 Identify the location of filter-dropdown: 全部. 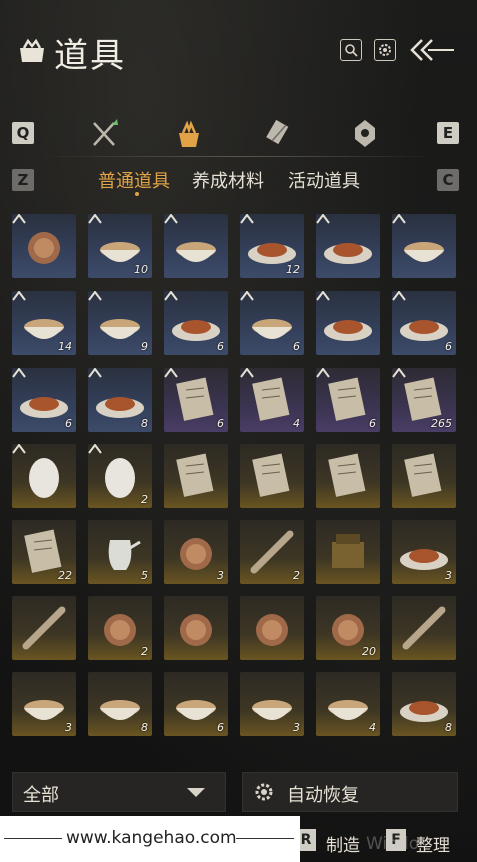
(119, 792).